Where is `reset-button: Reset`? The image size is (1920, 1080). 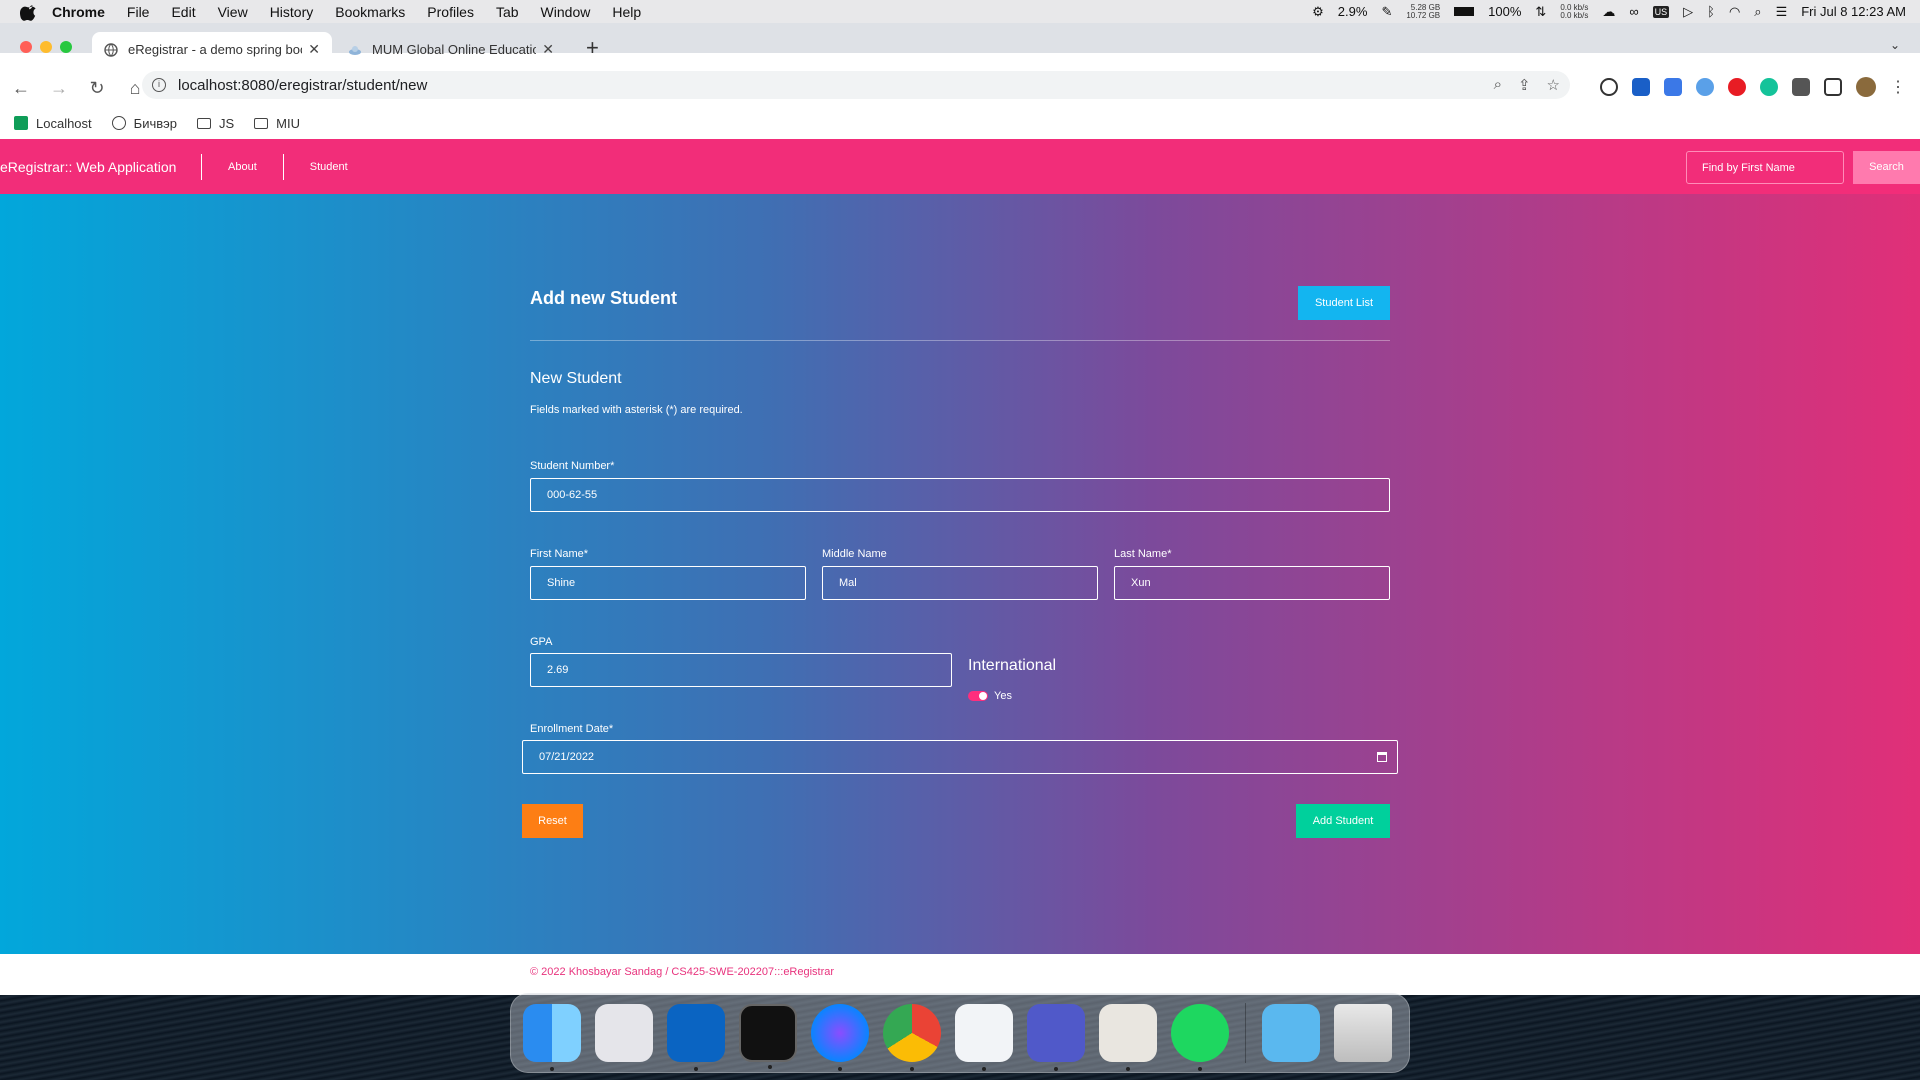
reset-button: Reset is located at coordinates (552, 821).